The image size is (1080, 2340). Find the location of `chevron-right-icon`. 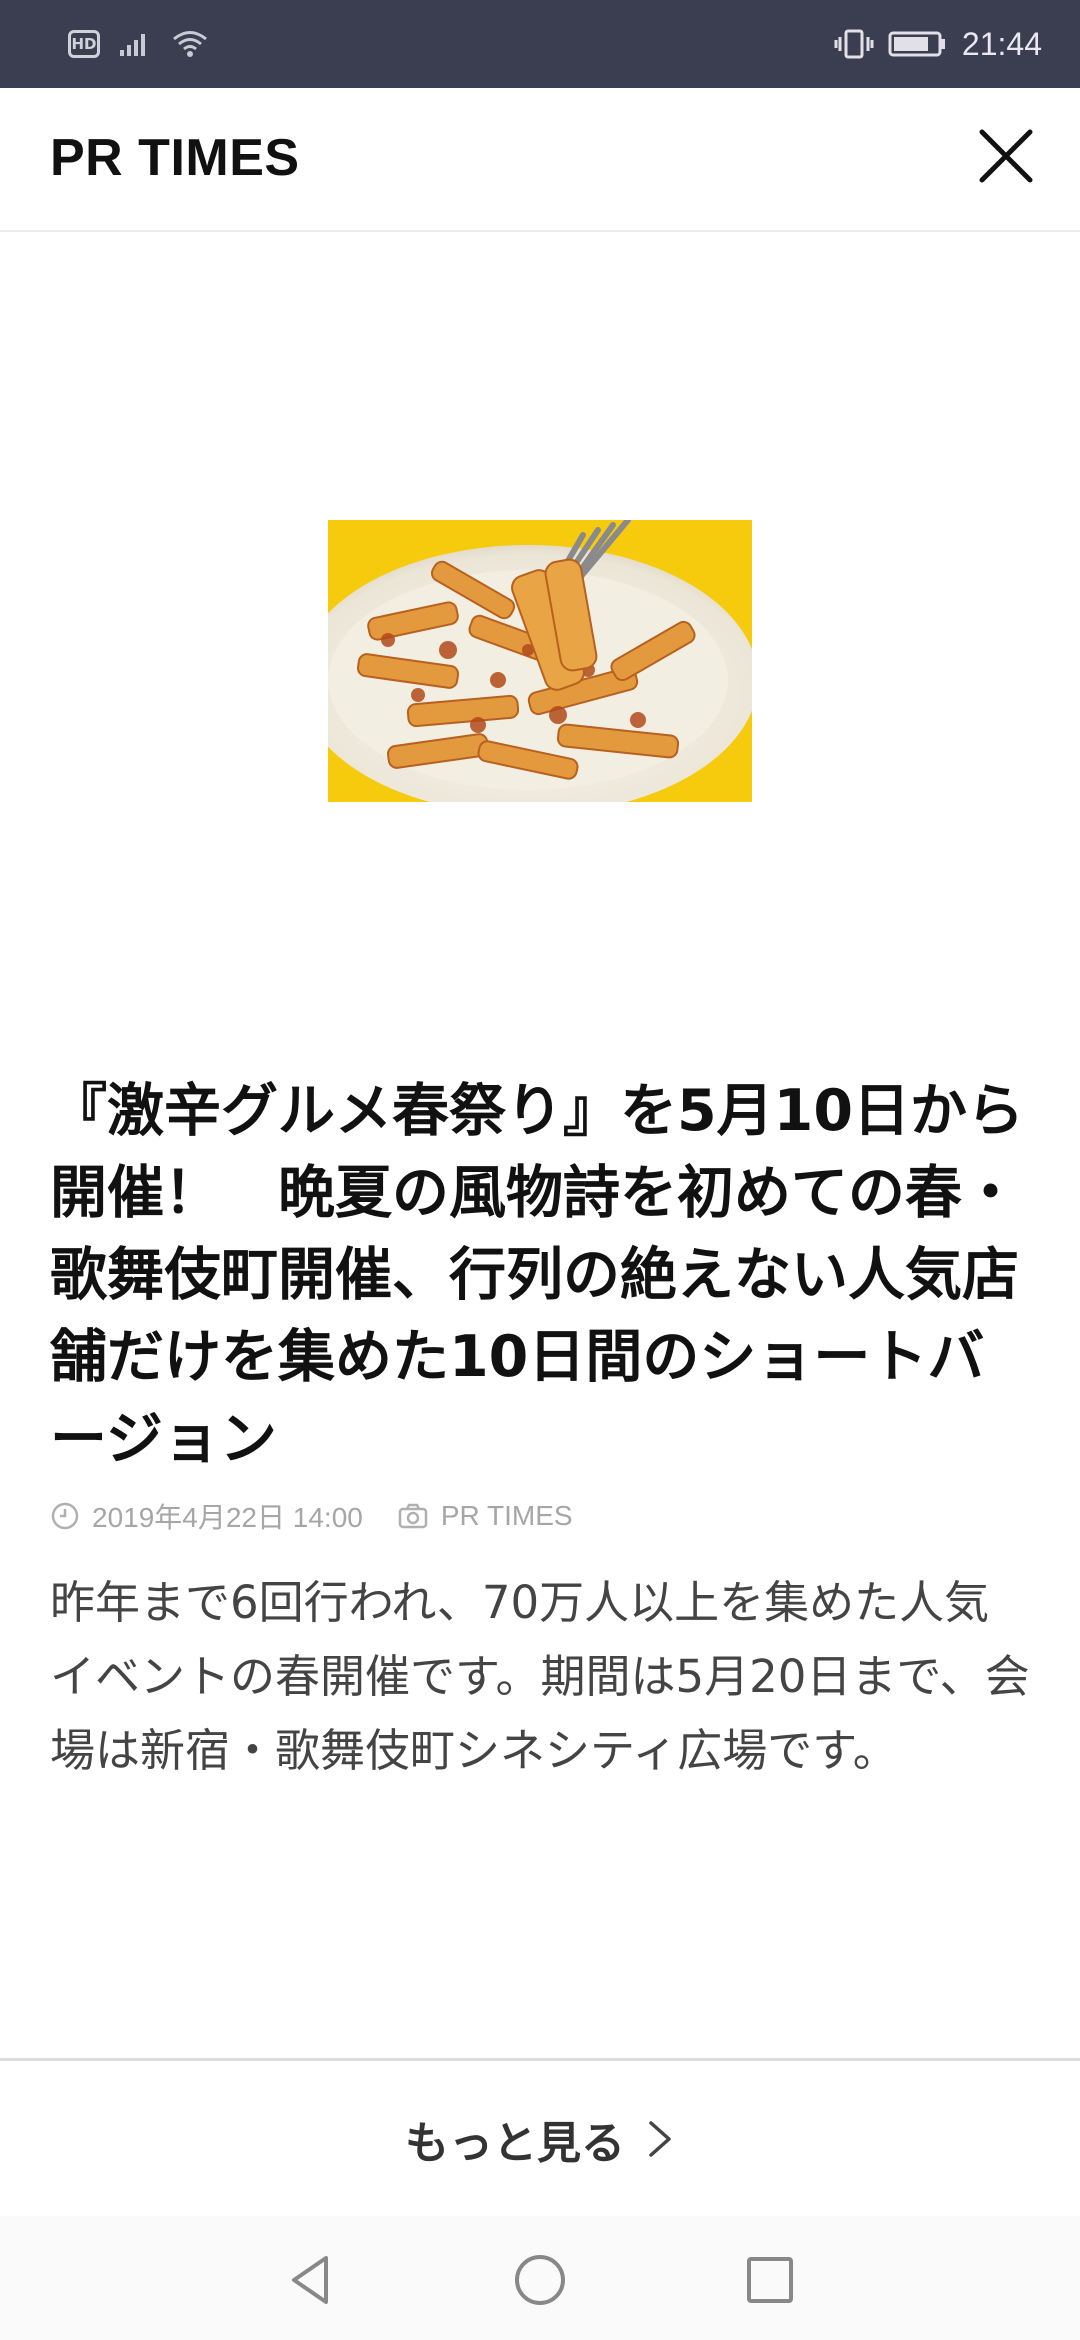

chevron-right-icon is located at coordinates (660, 2138).